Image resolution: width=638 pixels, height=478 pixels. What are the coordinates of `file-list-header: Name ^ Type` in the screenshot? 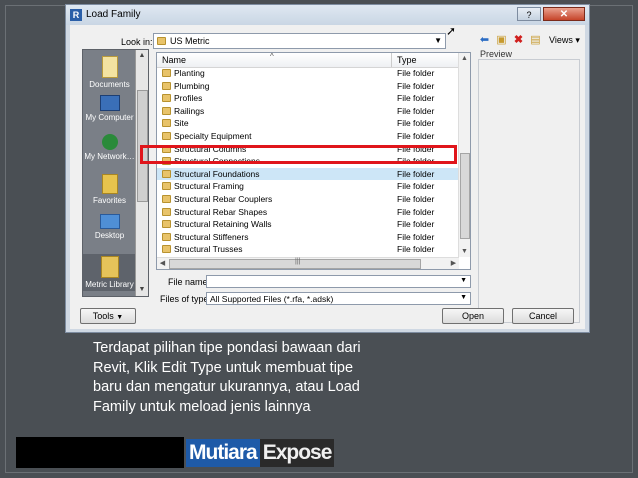 It's located at (308, 60).